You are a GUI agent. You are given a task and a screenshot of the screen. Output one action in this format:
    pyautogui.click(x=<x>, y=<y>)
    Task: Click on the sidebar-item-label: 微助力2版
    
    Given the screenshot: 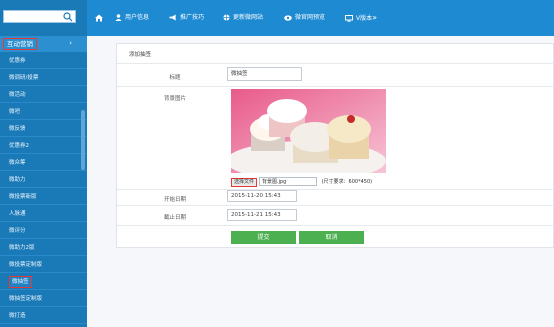 What is the action you would take?
    pyautogui.click(x=22, y=248)
    